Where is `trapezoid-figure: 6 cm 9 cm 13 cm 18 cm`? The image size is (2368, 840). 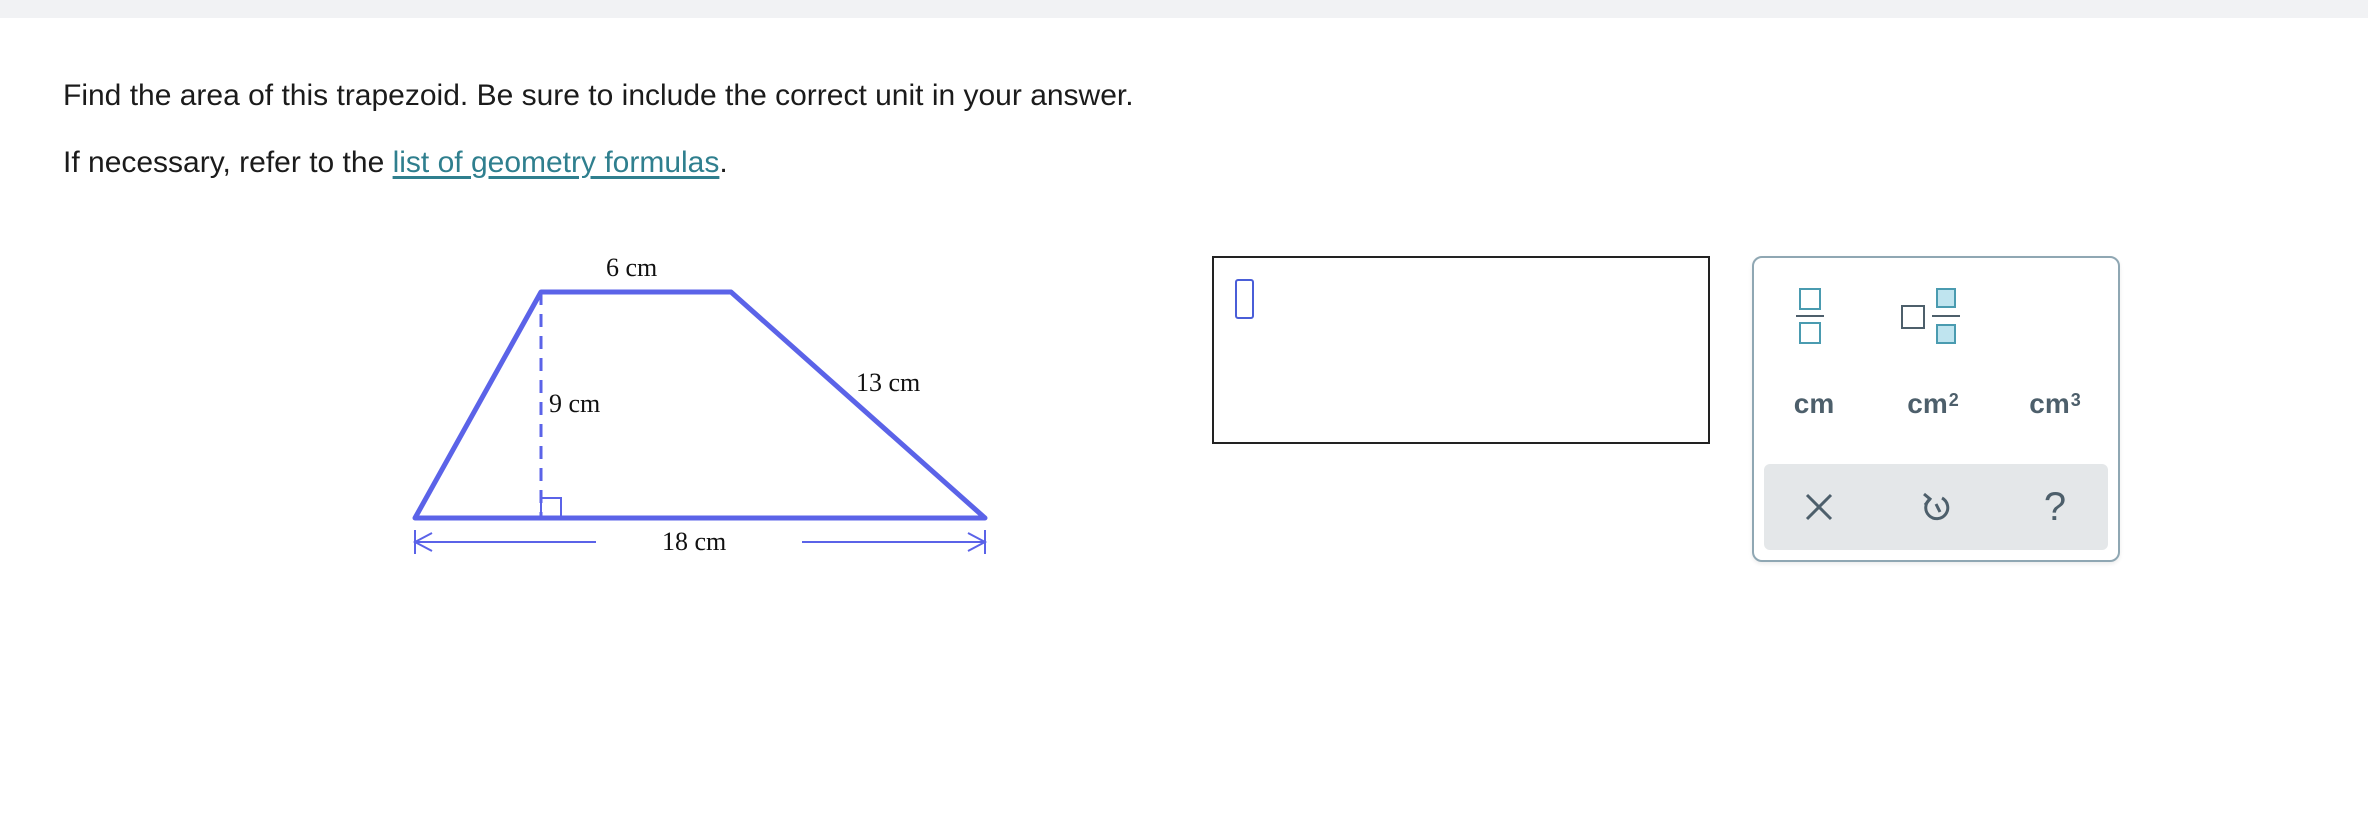 trapezoid-figure: 6 cm 9 cm 13 cm 18 cm is located at coordinates (705, 405).